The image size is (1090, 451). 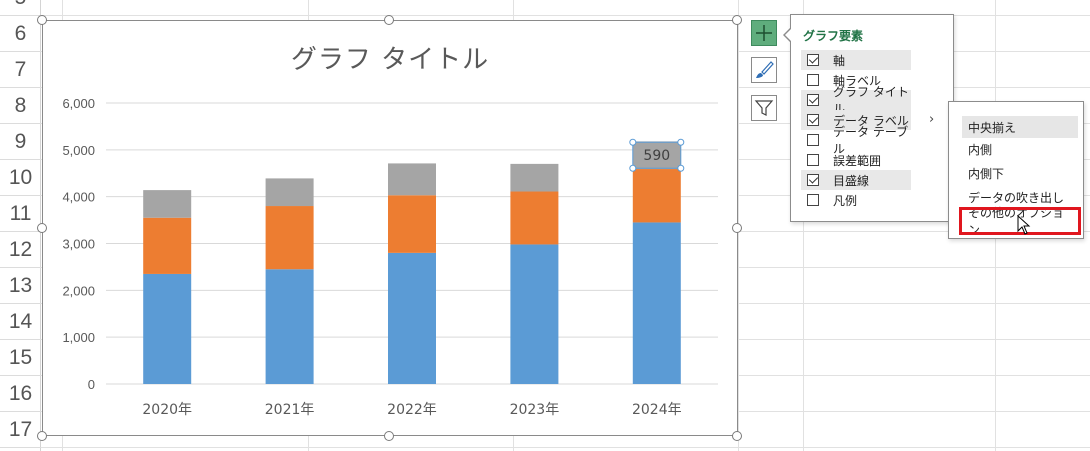 I want to click on y-tick-label: 0, so click(x=91, y=384).